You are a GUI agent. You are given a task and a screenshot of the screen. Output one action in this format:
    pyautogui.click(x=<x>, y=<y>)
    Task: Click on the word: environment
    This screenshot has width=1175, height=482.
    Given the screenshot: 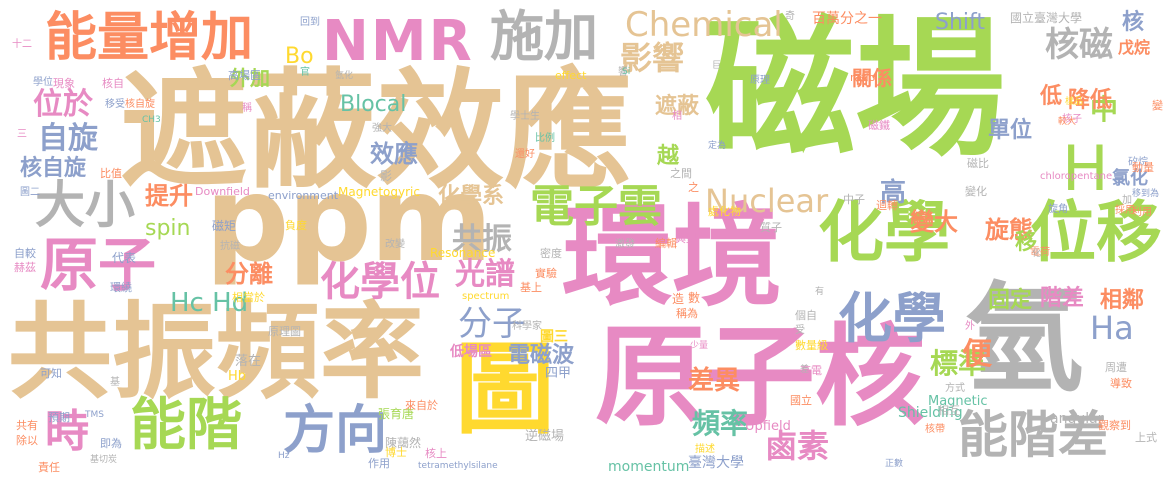 What is the action you would take?
    pyautogui.click(x=303, y=195)
    